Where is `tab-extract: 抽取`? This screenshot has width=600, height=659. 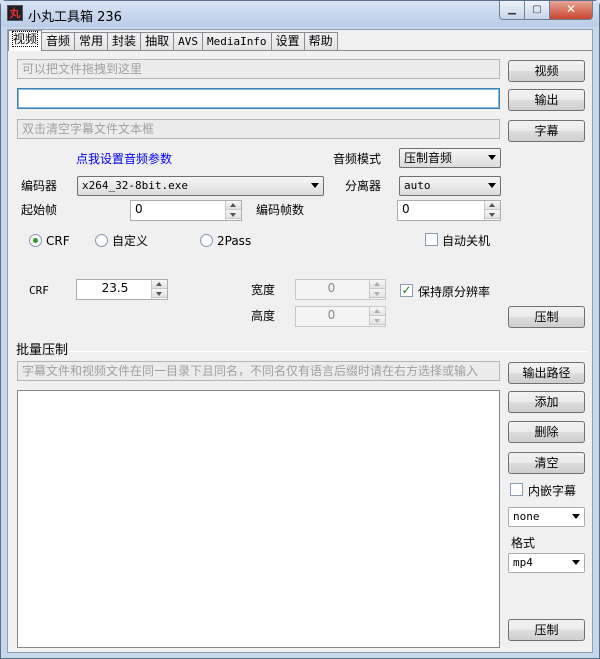 tab-extract: 抽取 is located at coordinates (157, 41).